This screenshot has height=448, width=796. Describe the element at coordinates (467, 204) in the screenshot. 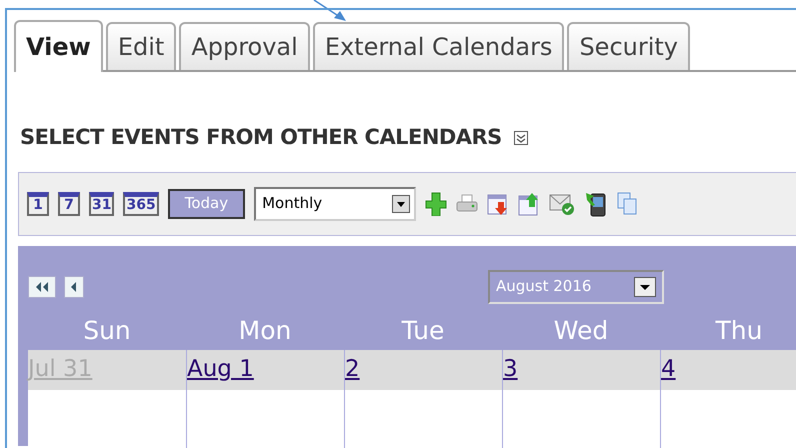

I see `print-icon` at that location.